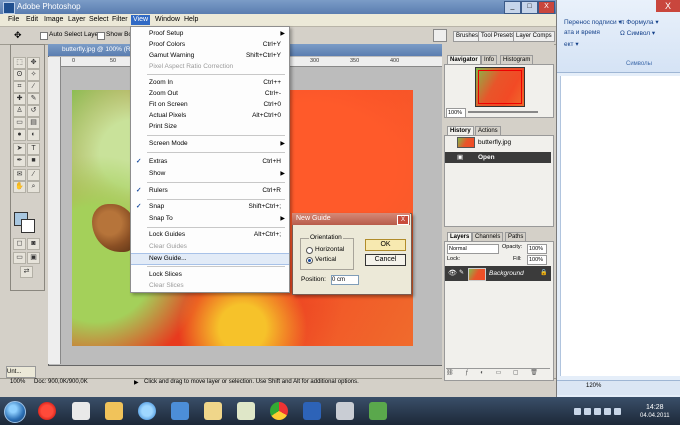 Image resolution: width=680 pixels, height=425 pixels. What do you see at coordinates (19, 135) in the screenshot?
I see `blur-tool-icon: ●` at bounding box center [19, 135].